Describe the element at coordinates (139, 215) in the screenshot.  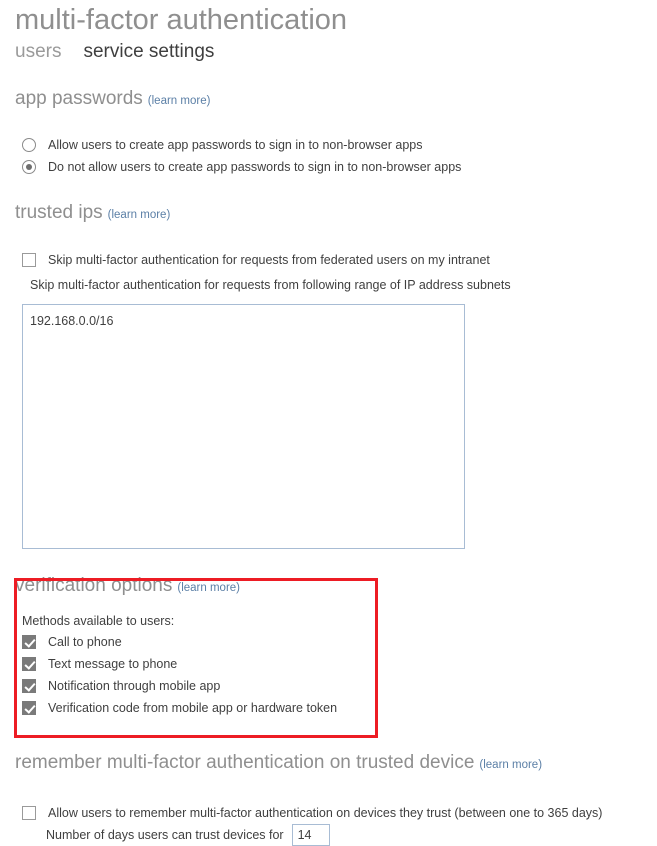
I see `learn-more-link-trusted-ips: (learn more)` at that location.